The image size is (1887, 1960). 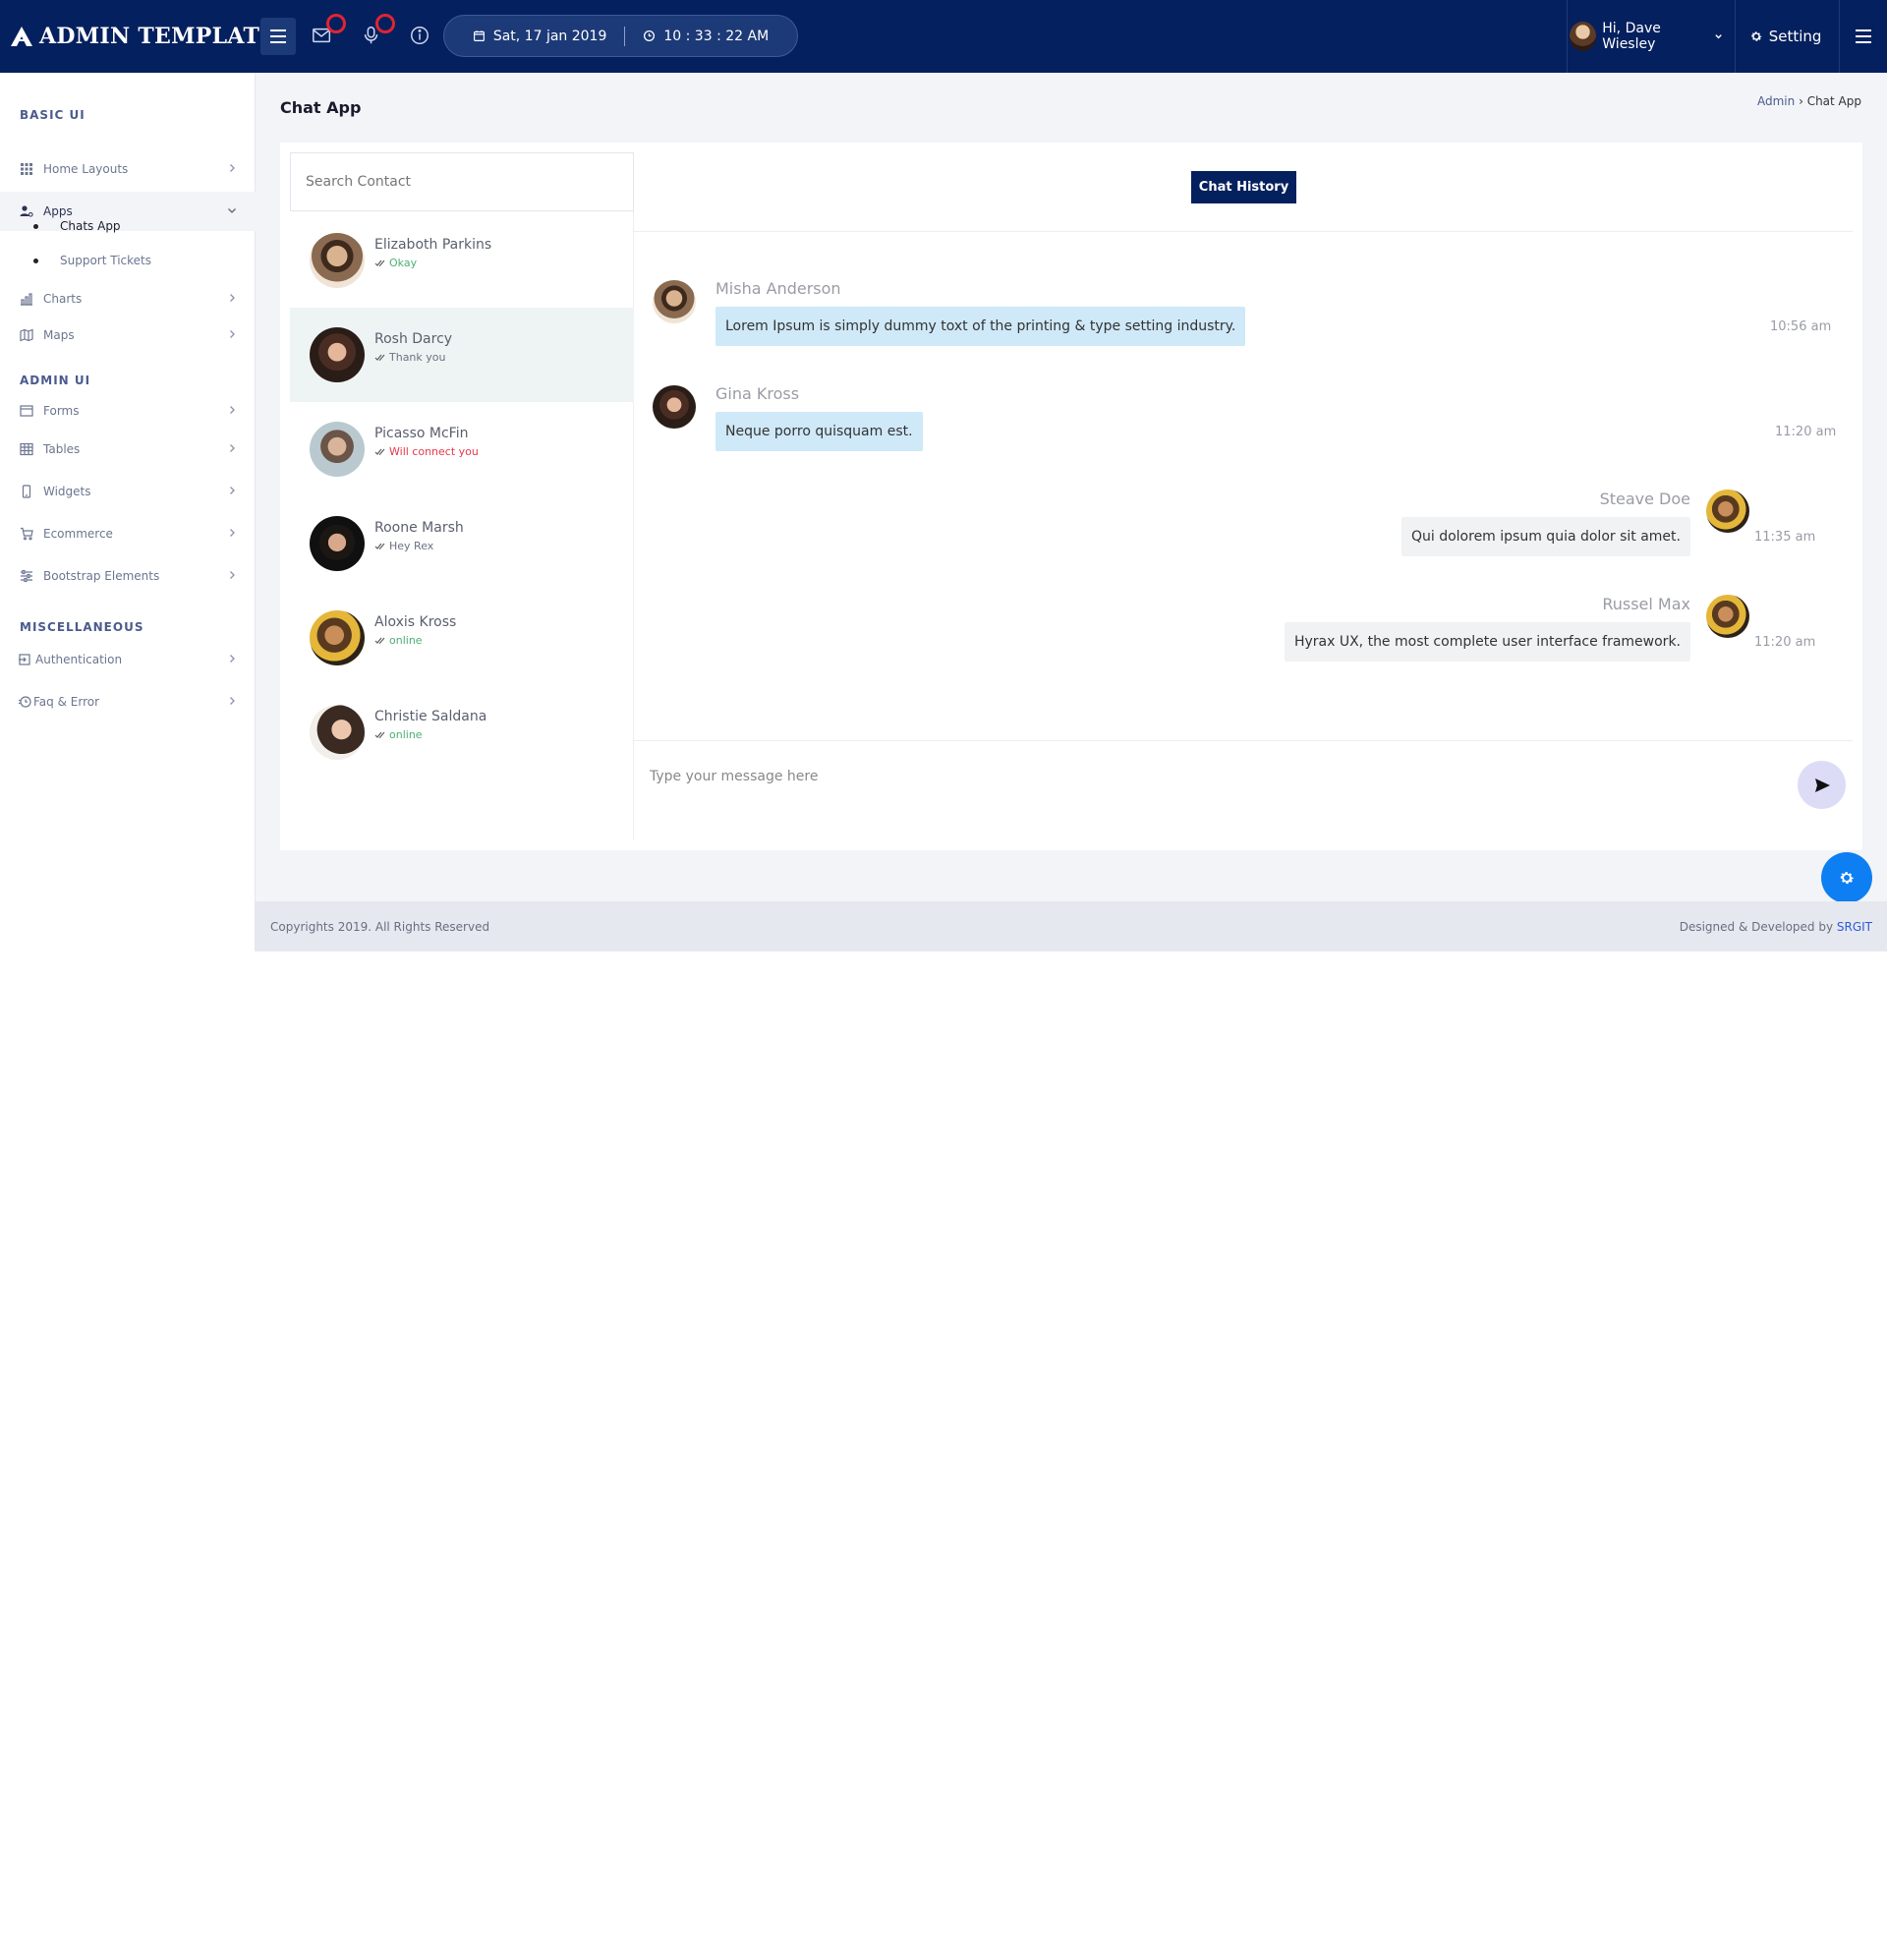 What do you see at coordinates (1854, 927) in the screenshot?
I see `footer-company-link: SRGIT` at bounding box center [1854, 927].